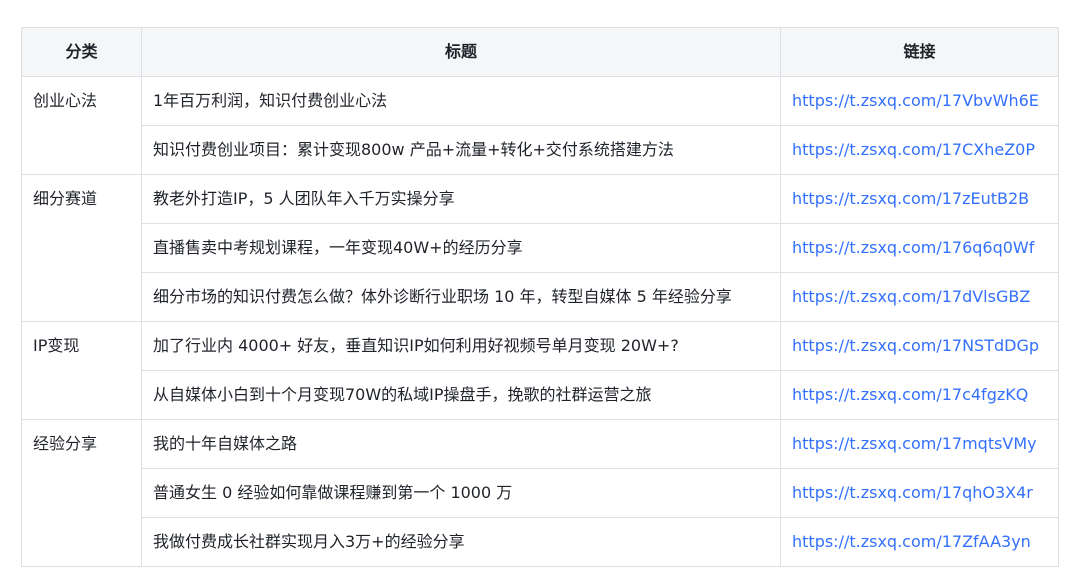 Image resolution: width=1080 pixels, height=585 pixels. I want to click on table-header-row: 分类 标题 链接, so click(540, 52).